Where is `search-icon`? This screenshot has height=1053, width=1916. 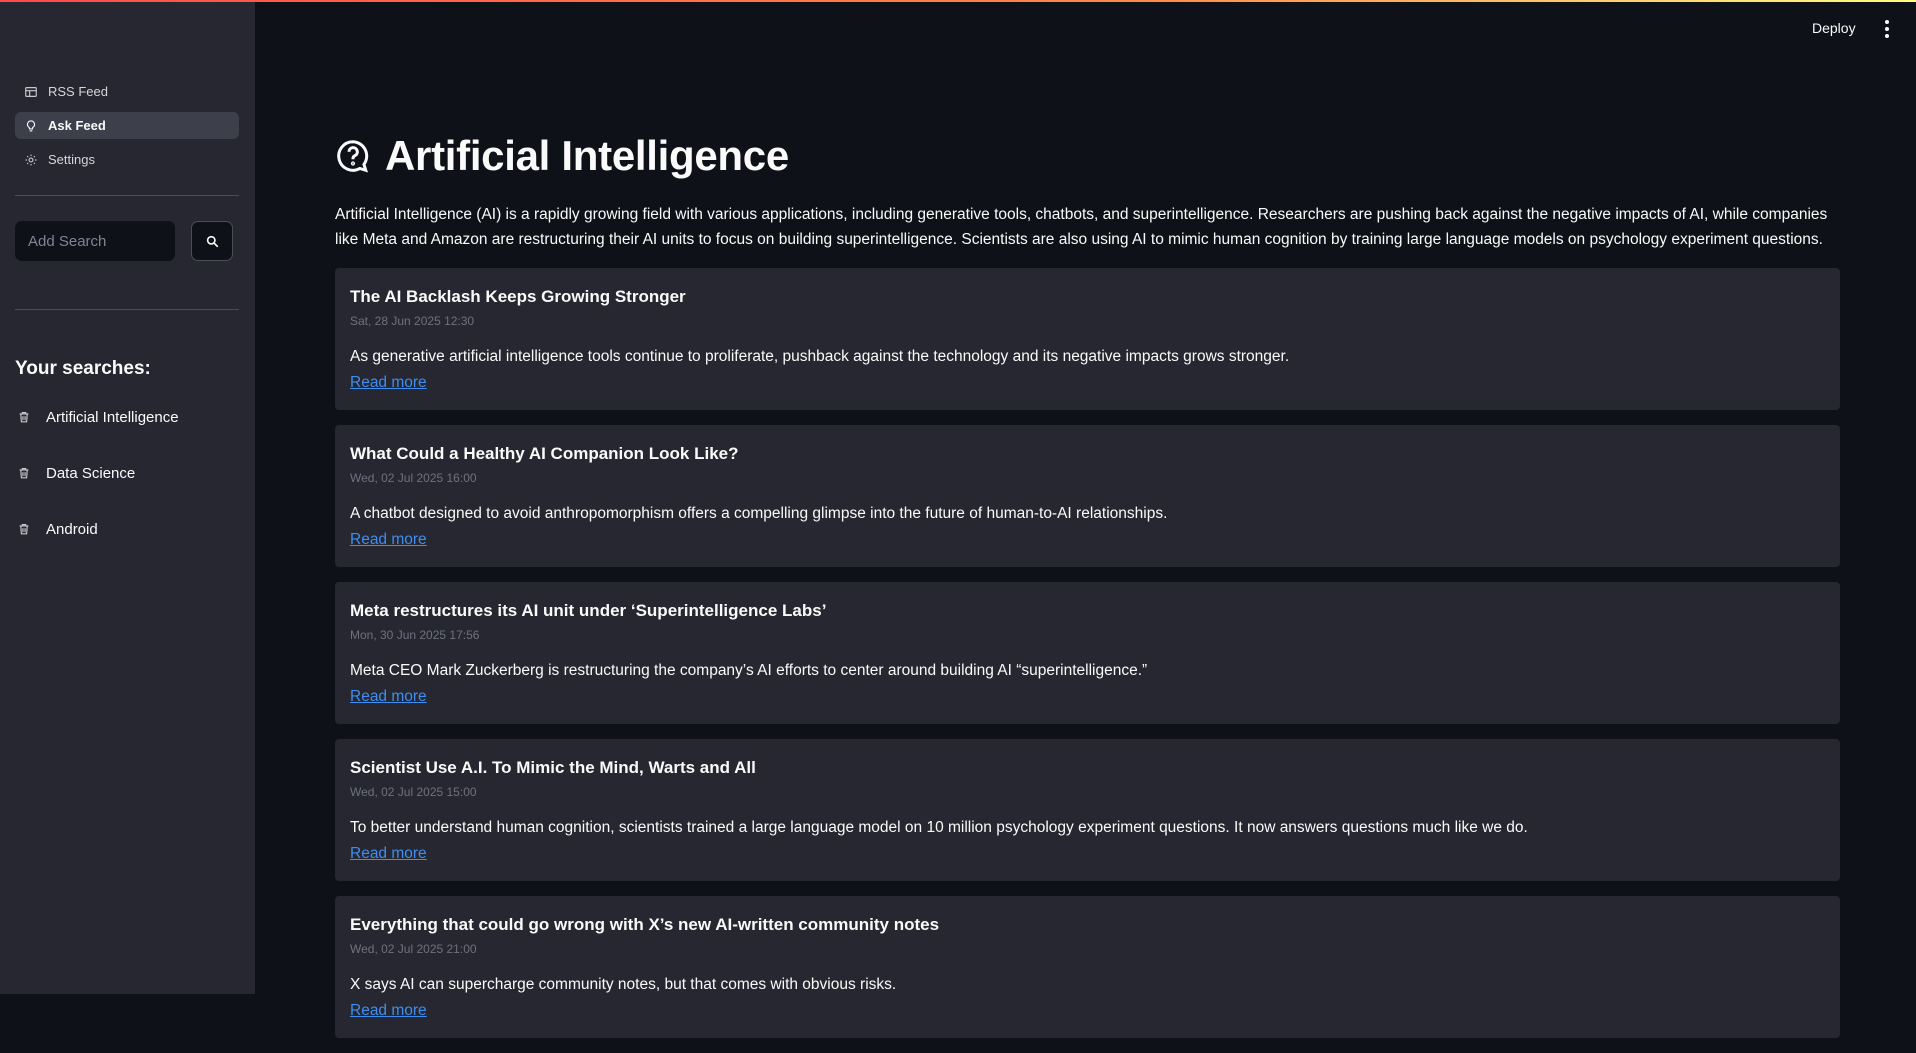 search-icon is located at coordinates (212, 241).